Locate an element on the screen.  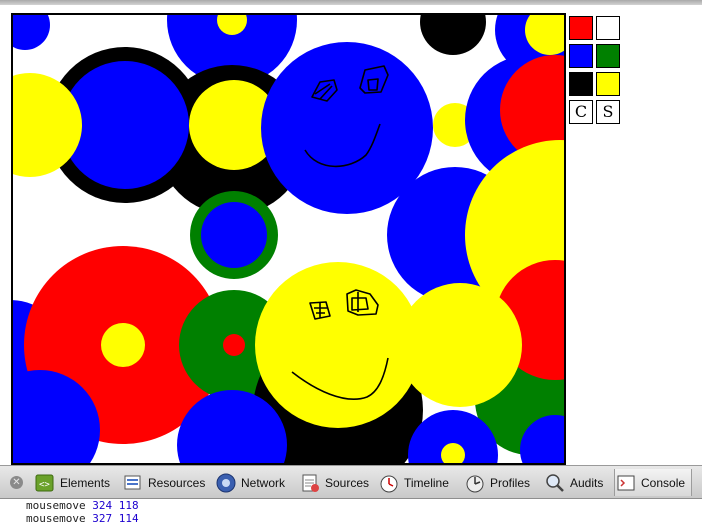
audits-icon is located at coordinates (555, 483).